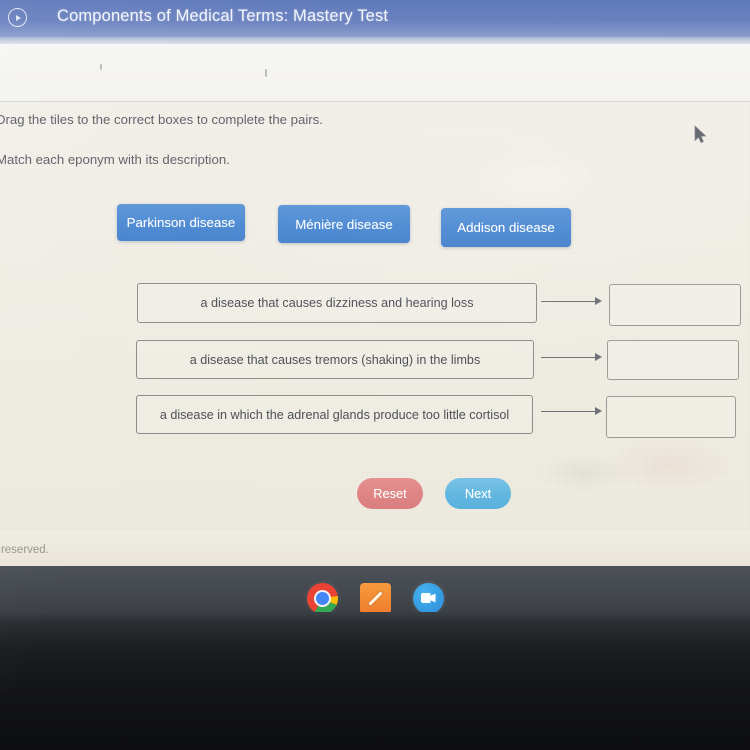  What do you see at coordinates (390, 493) in the screenshot?
I see `reset-button: Reset` at bounding box center [390, 493].